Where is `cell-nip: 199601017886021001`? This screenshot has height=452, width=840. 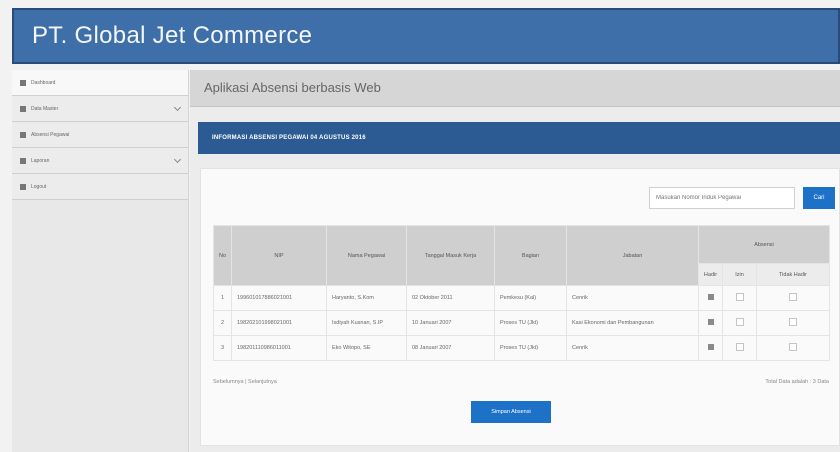
cell-nip: 199601017886021001 is located at coordinates (279, 298).